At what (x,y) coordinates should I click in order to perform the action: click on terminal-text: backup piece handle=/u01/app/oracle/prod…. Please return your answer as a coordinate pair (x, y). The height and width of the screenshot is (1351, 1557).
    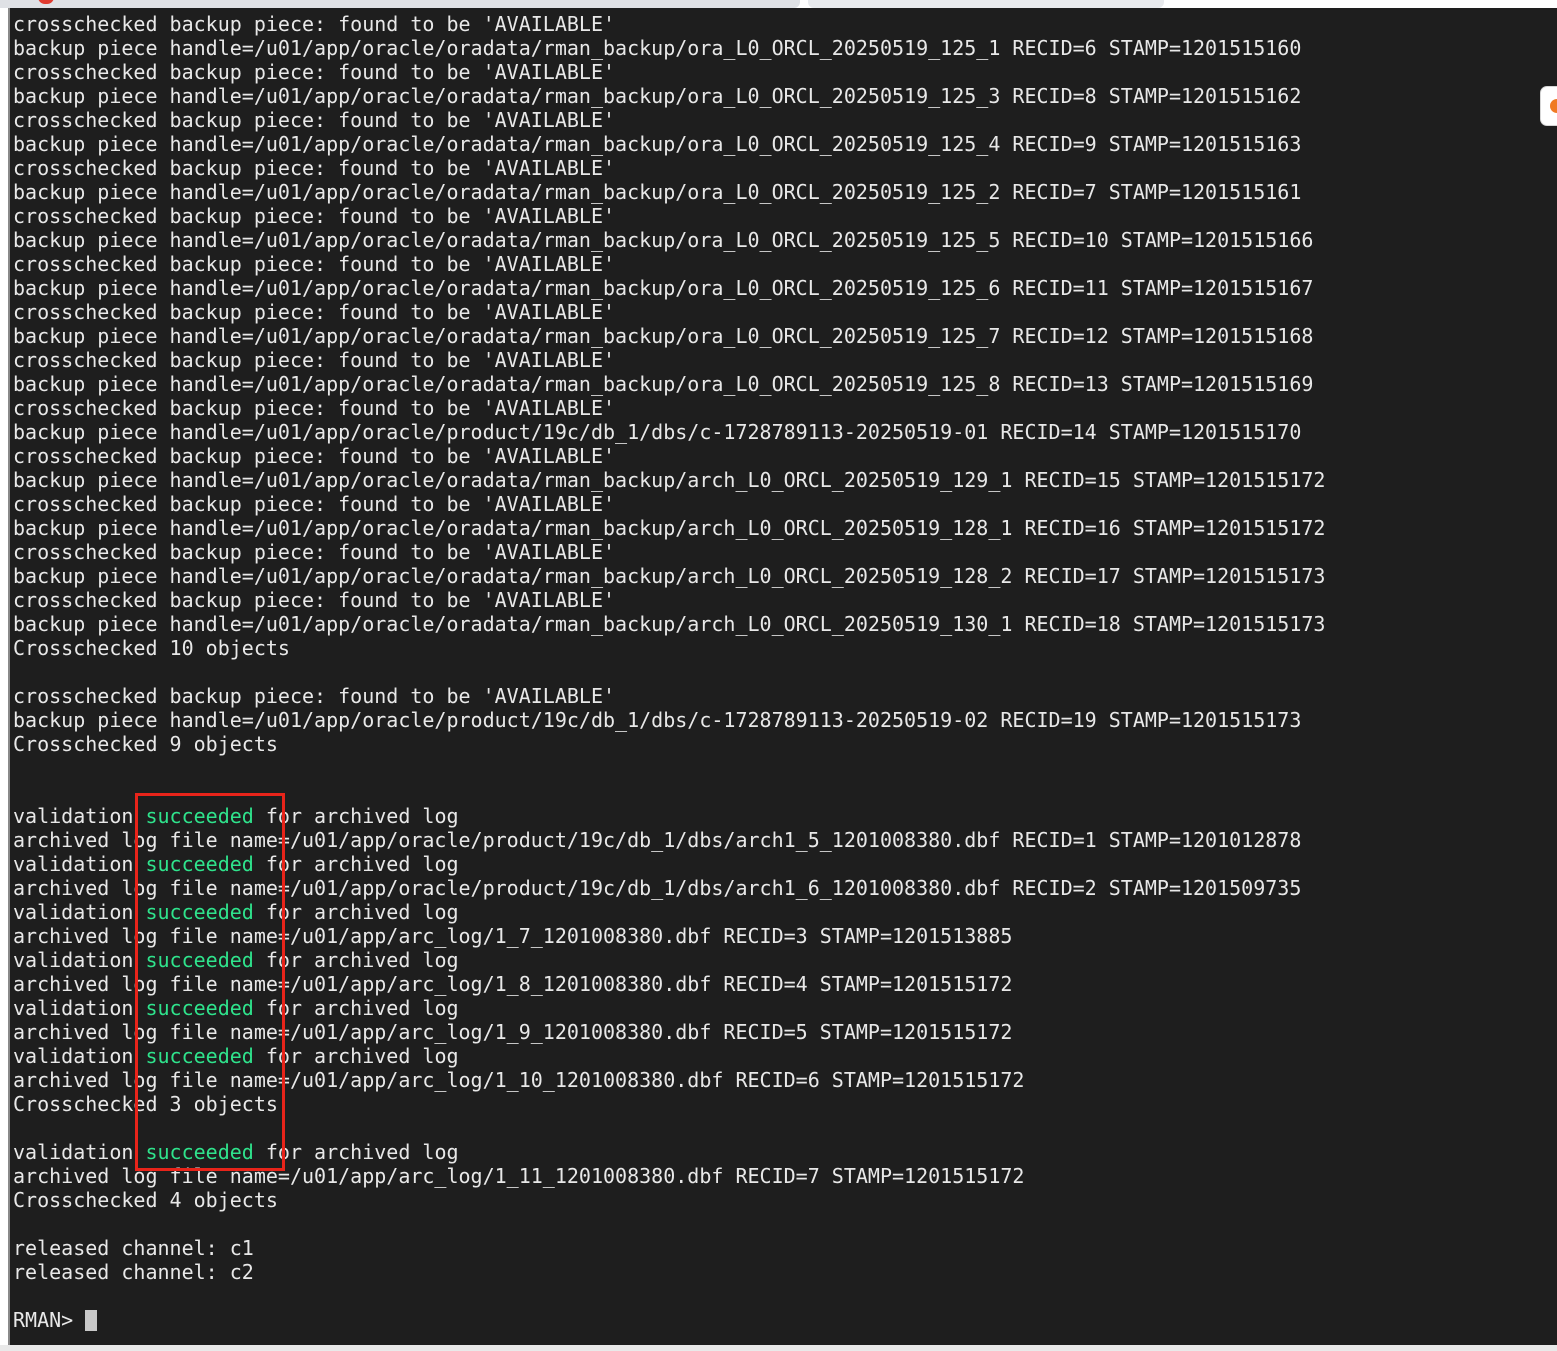
    Looking at the image, I should click on (657, 432).